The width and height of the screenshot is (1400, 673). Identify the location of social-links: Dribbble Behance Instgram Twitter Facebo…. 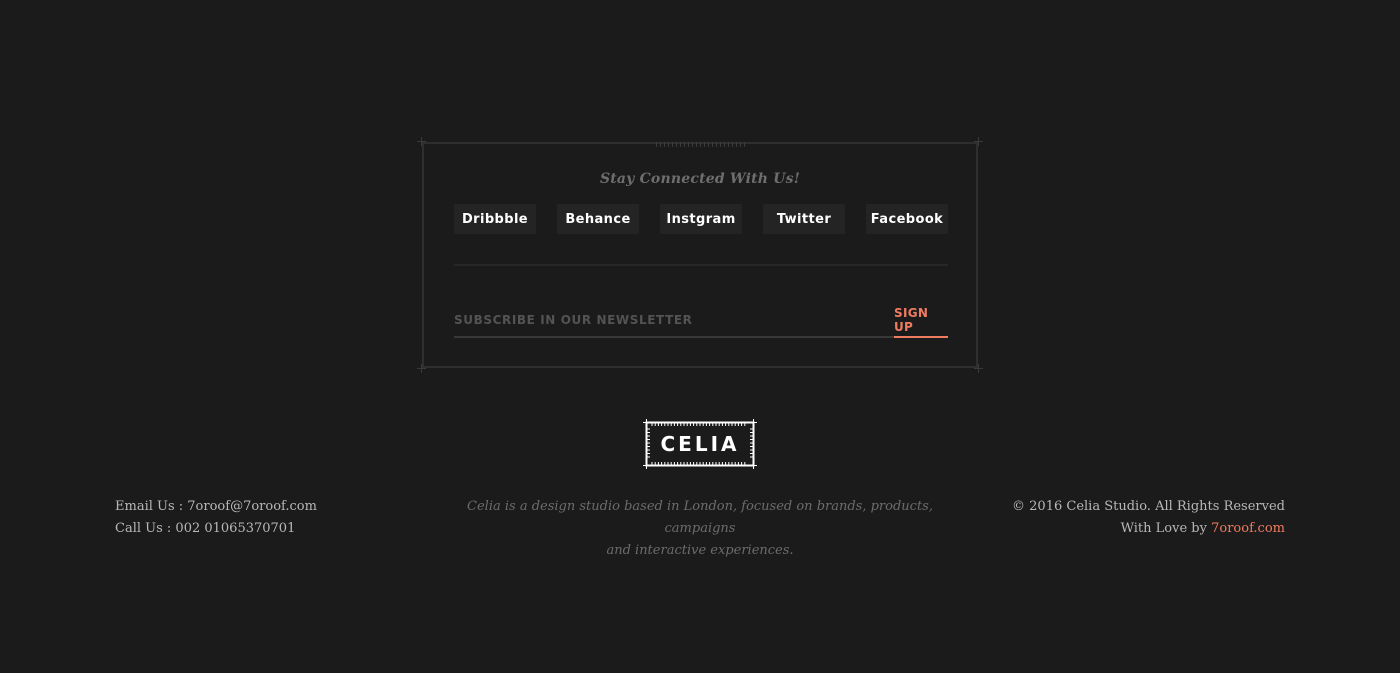
(701, 220).